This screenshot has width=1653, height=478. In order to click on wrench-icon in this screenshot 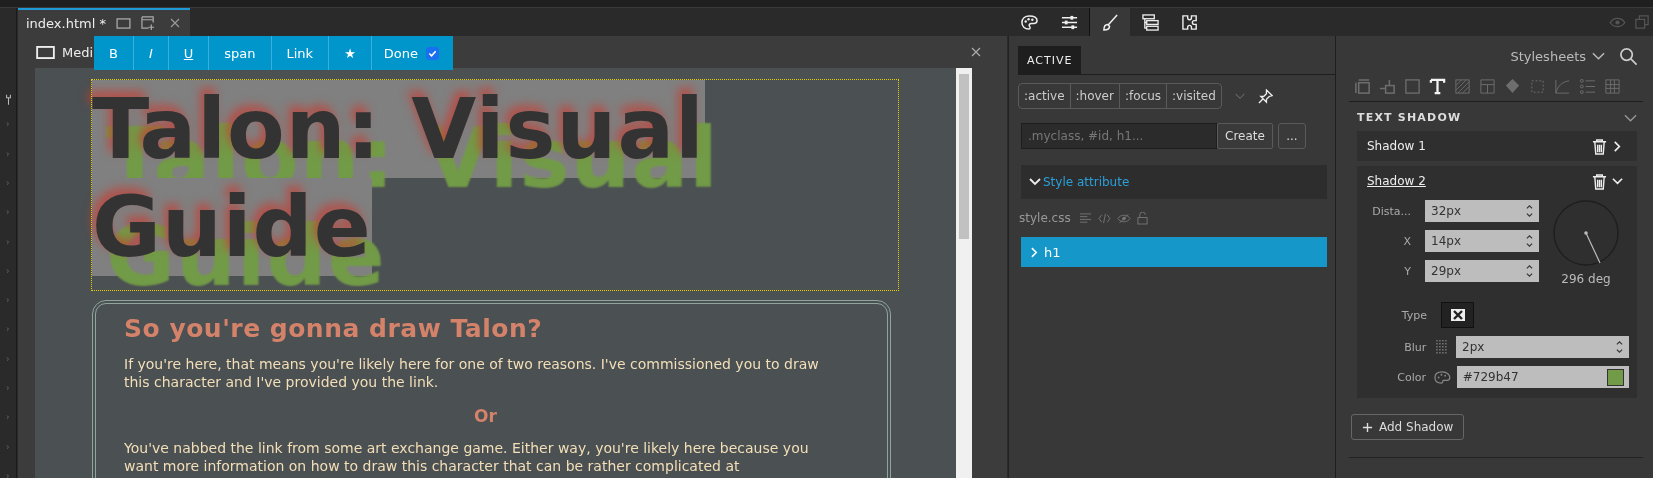, I will do `click(8, 100)`.